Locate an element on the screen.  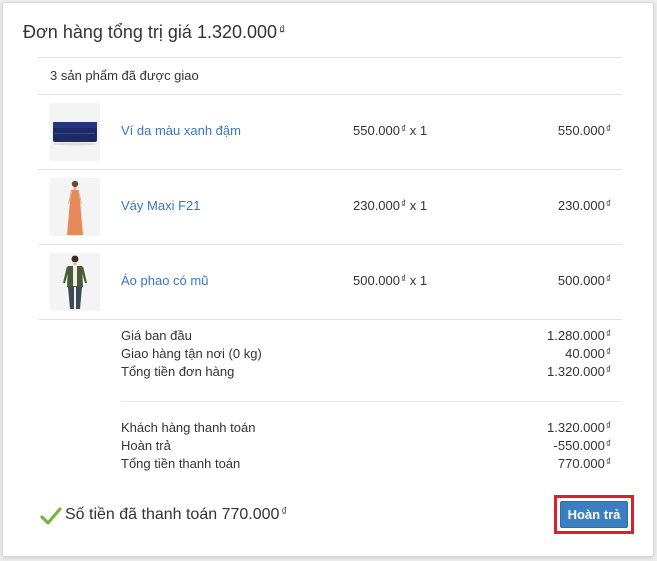
dress-image is located at coordinates (75, 207).